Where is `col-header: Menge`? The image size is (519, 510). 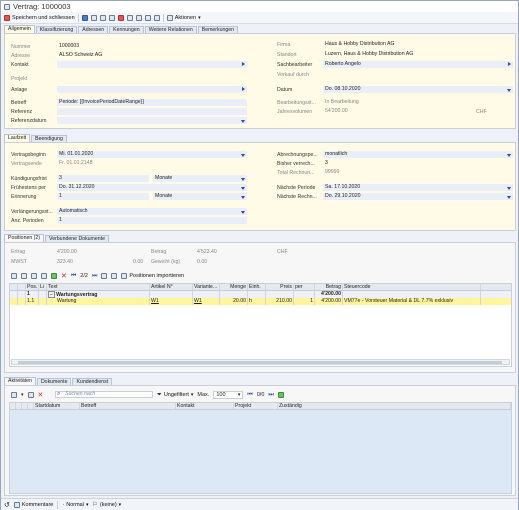 col-header: Menge is located at coordinates (234, 287).